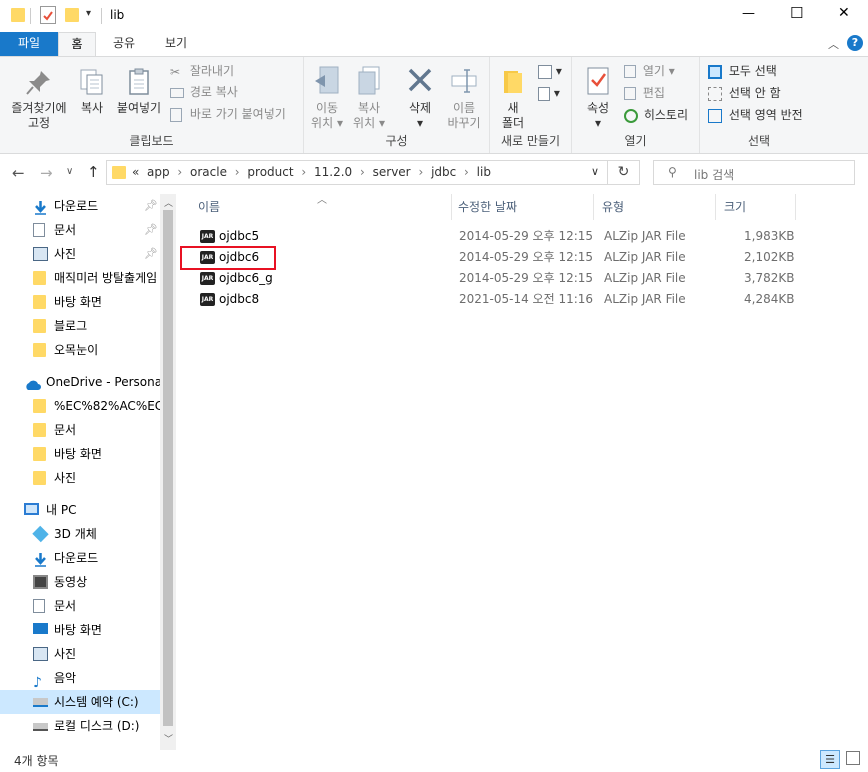 Image resolution: width=868 pixels, height=772 pixels. Describe the element at coordinates (176, 44) in the screenshot. I see `tab-view: 보기` at that location.